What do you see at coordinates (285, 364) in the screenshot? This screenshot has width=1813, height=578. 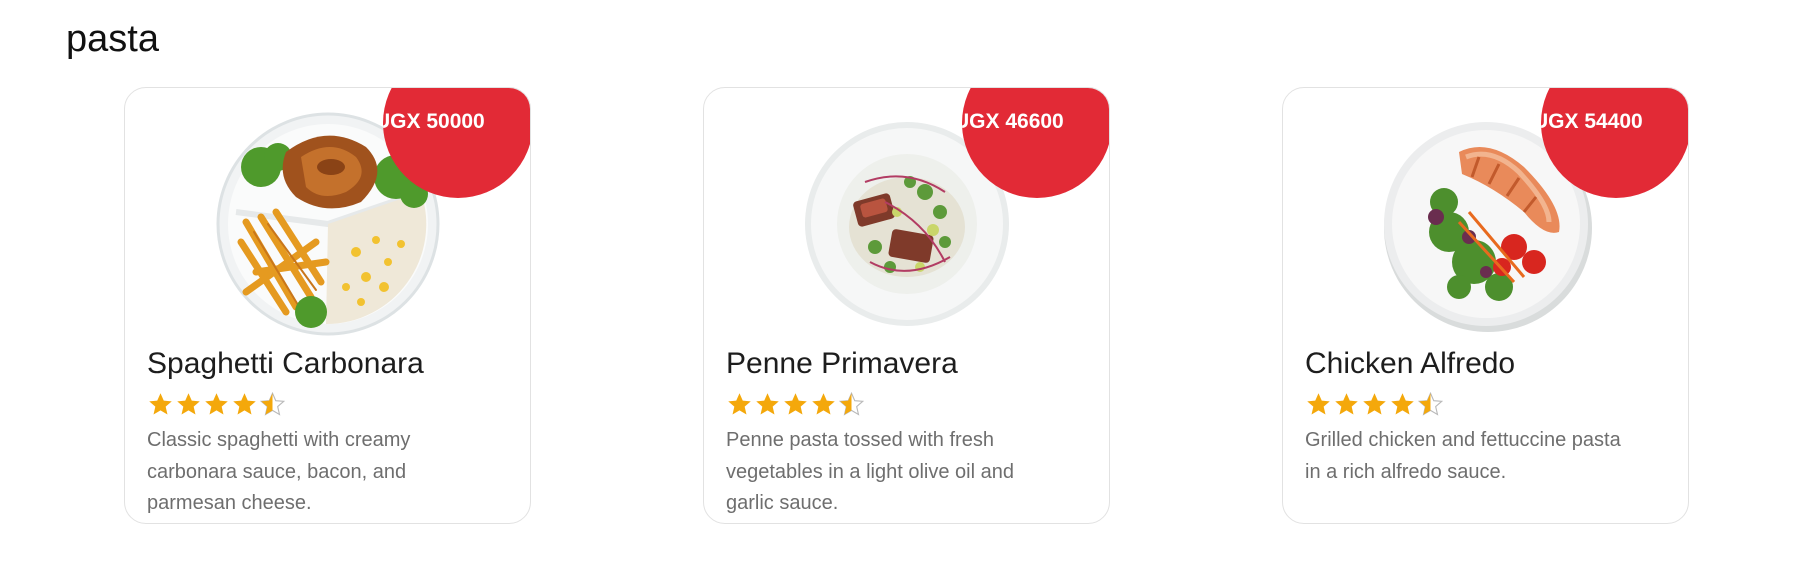 I see `dish-name: Spaghetti Carbonara` at bounding box center [285, 364].